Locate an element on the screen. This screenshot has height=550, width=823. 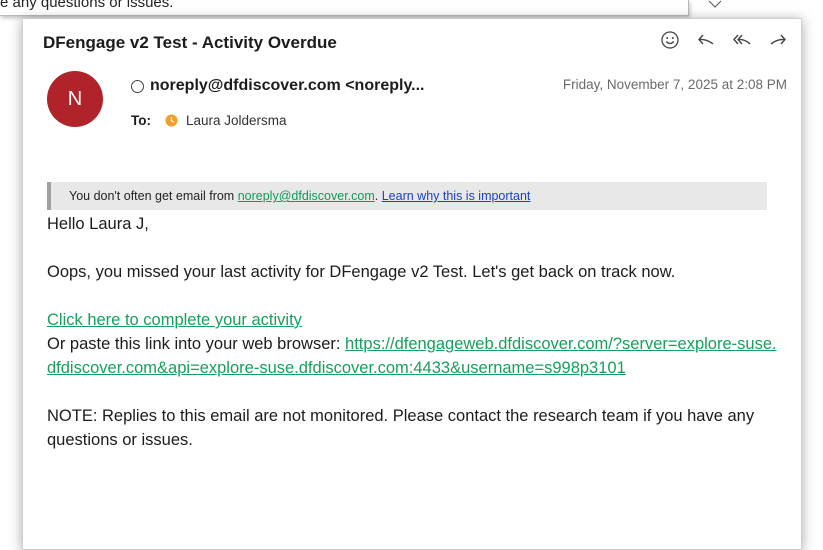
background-arrow-icon is located at coordinates (715, 4).